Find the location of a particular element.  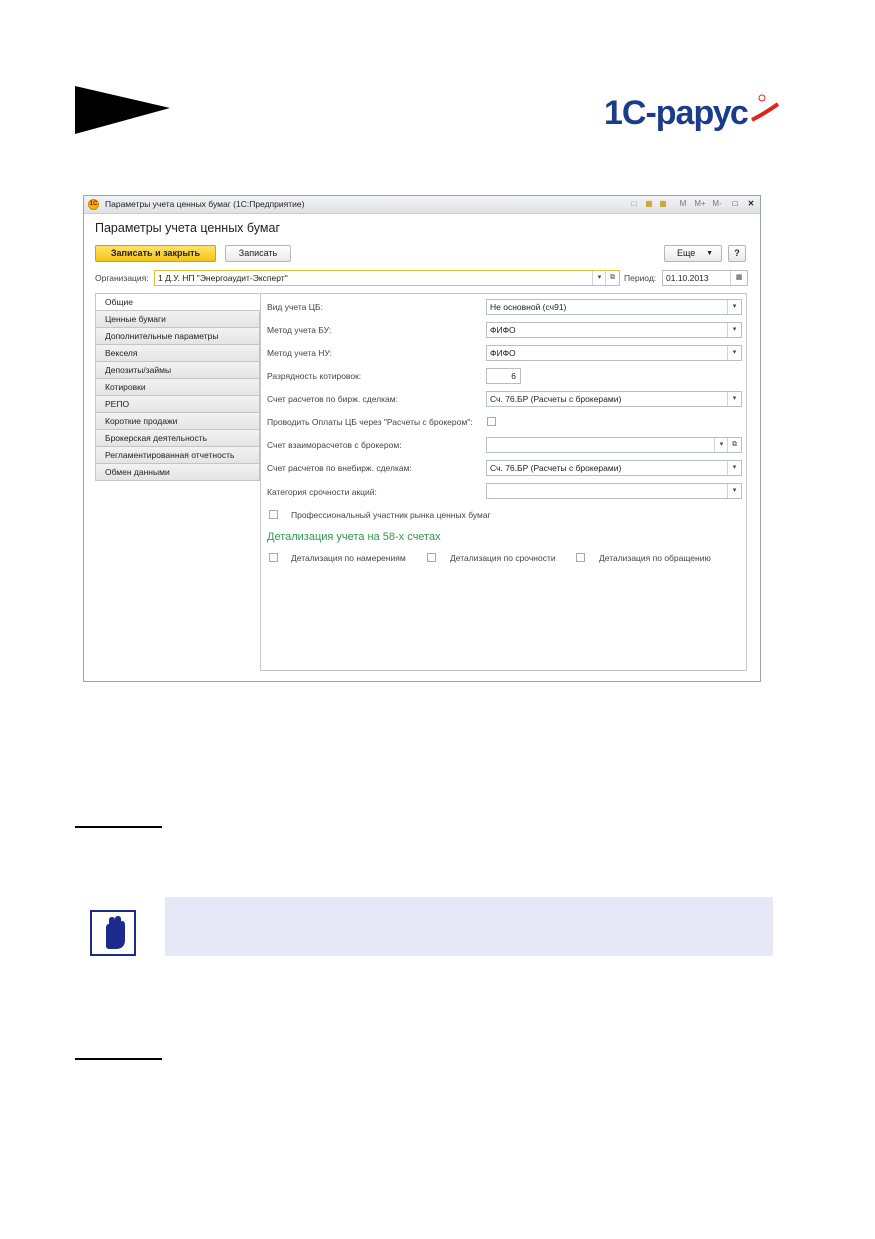

maximize-icon: □ is located at coordinates (735, 204).